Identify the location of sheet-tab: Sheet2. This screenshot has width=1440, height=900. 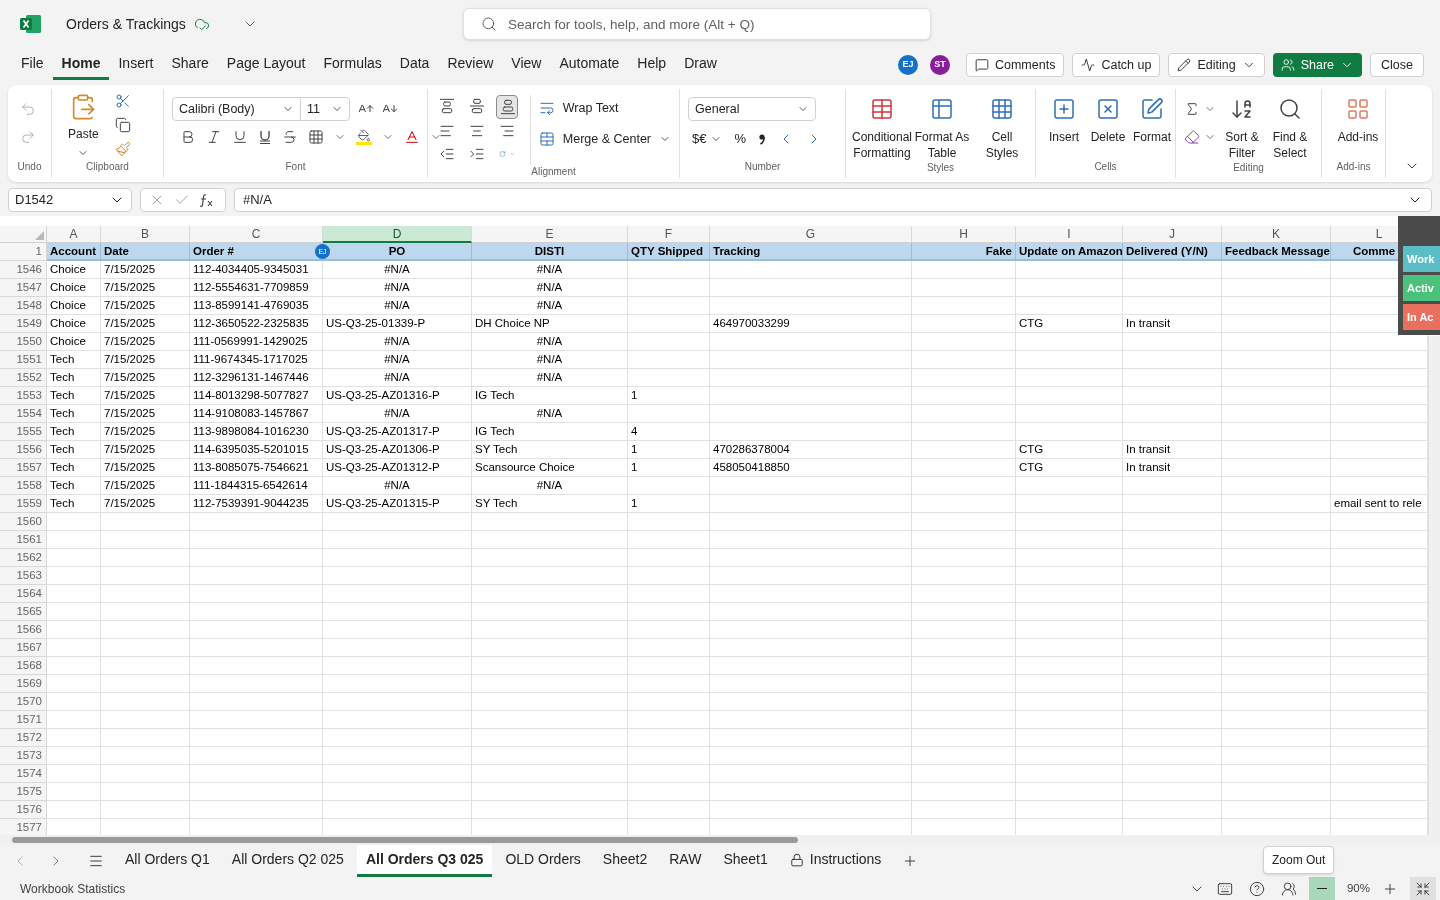
(625, 861).